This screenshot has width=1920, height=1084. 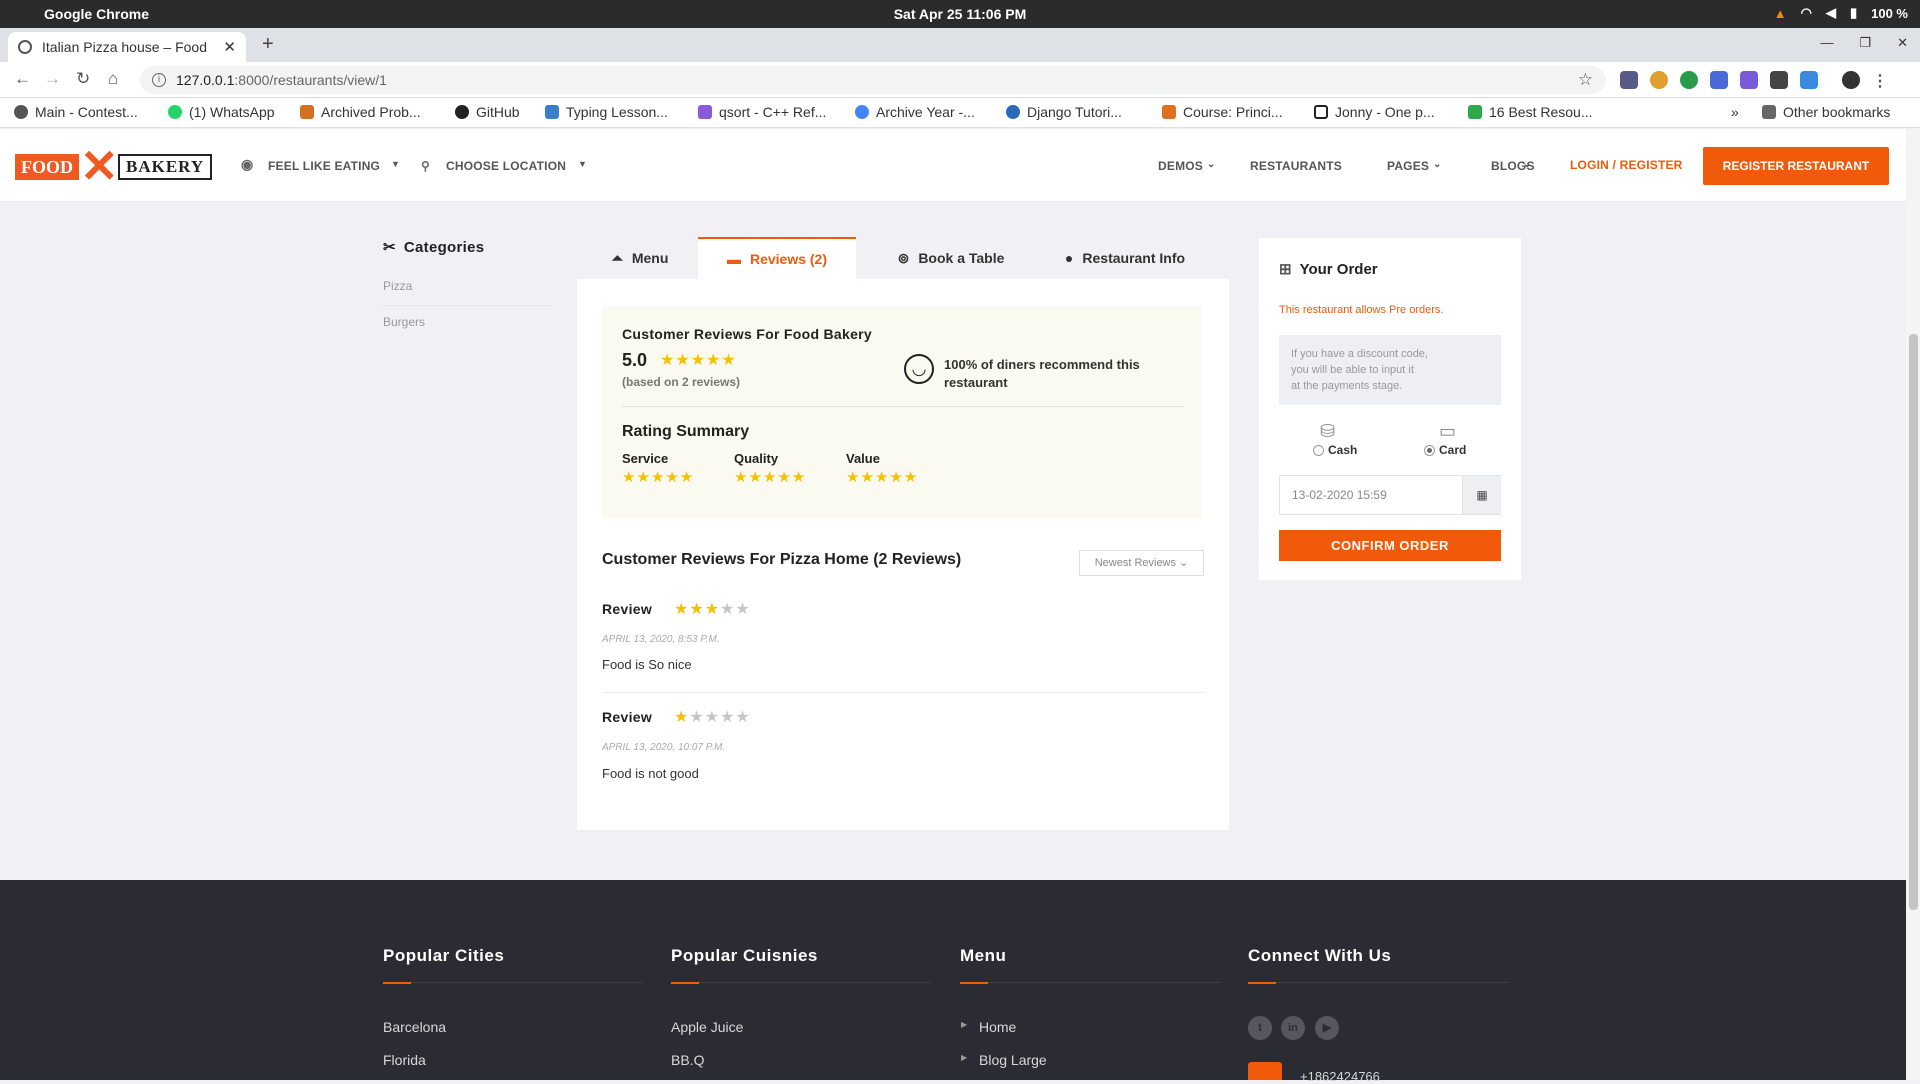 I want to click on site-info-icon: i, so click(x=159, y=80).